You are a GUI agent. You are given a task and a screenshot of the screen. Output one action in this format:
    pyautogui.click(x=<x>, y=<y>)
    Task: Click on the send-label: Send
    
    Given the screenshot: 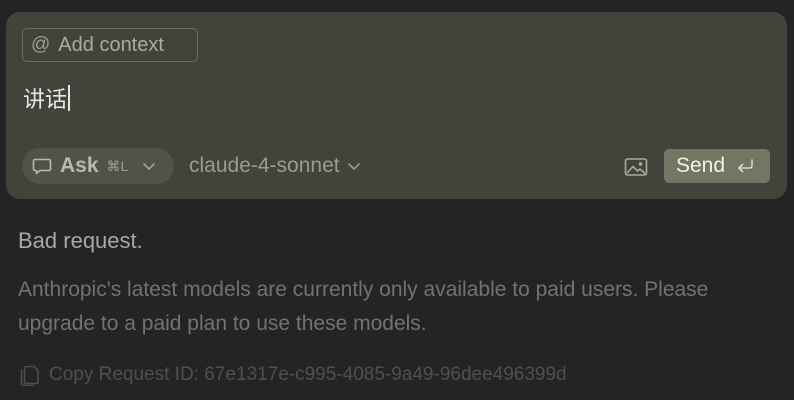 What is the action you would take?
    pyautogui.click(x=701, y=165)
    